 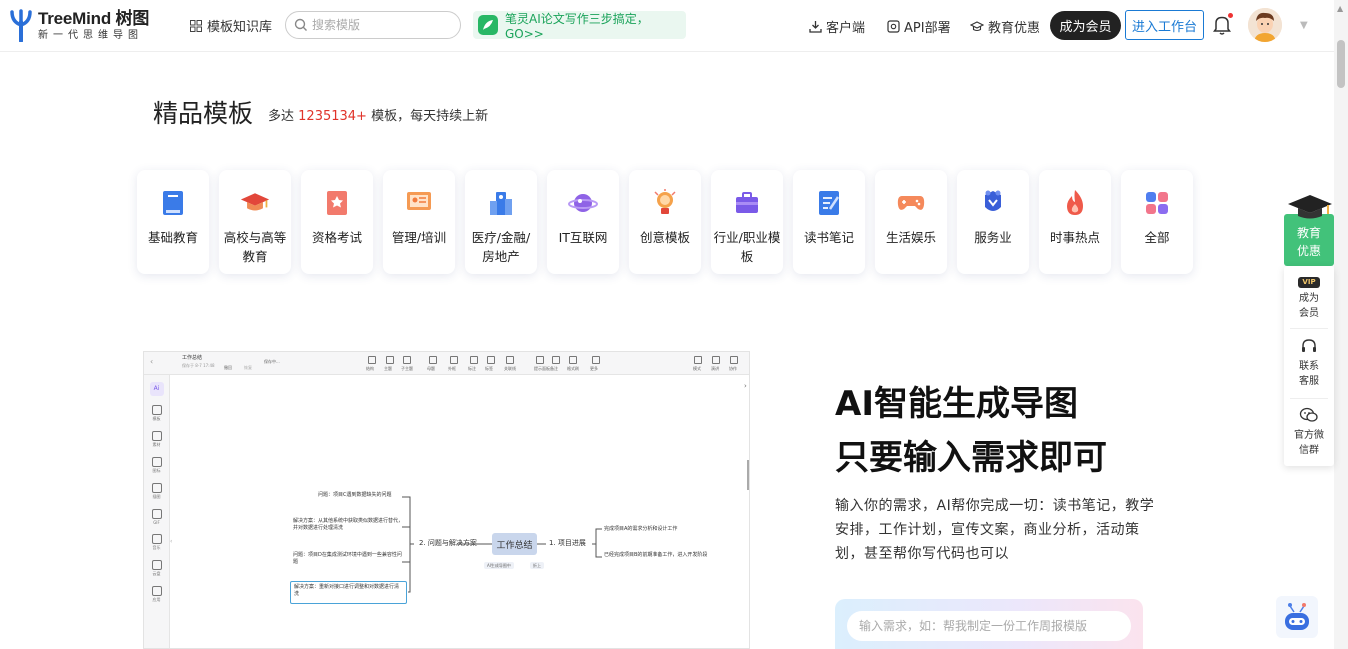 I want to click on ai-generating-tag: AI生成导图中, so click(x=499, y=565).